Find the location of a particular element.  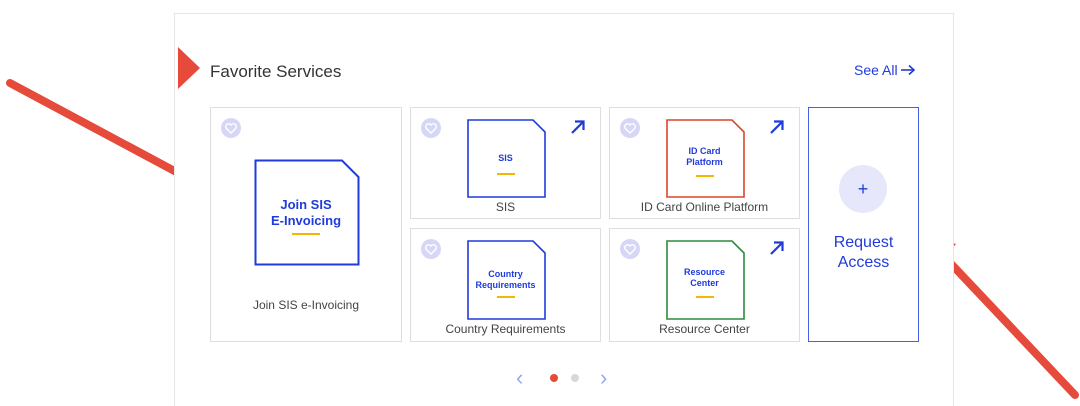

page-dot-active is located at coordinates (554, 378).